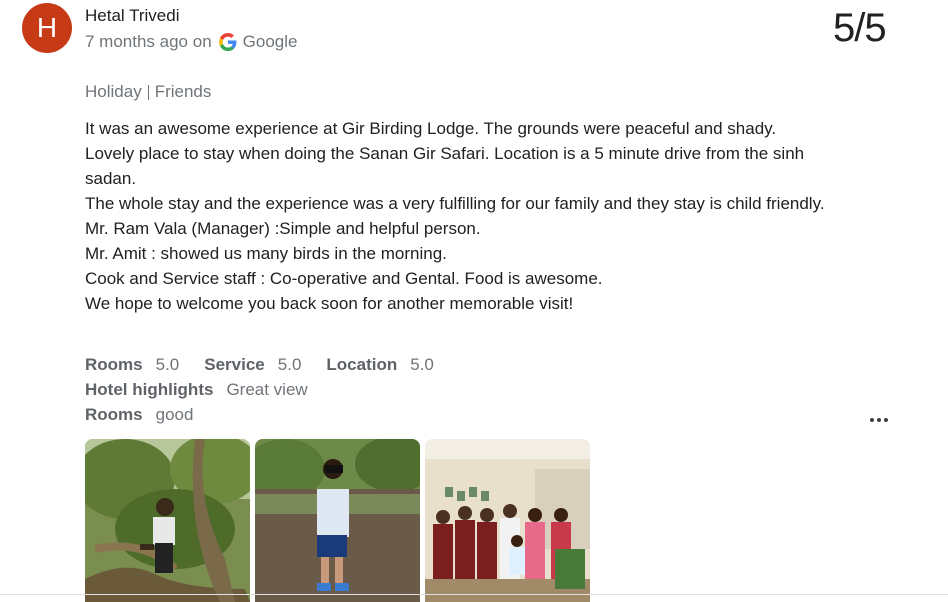 The width and height of the screenshot is (948, 602). What do you see at coordinates (132, 16) in the screenshot?
I see `reviewer-name: Hetal Trivedi` at bounding box center [132, 16].